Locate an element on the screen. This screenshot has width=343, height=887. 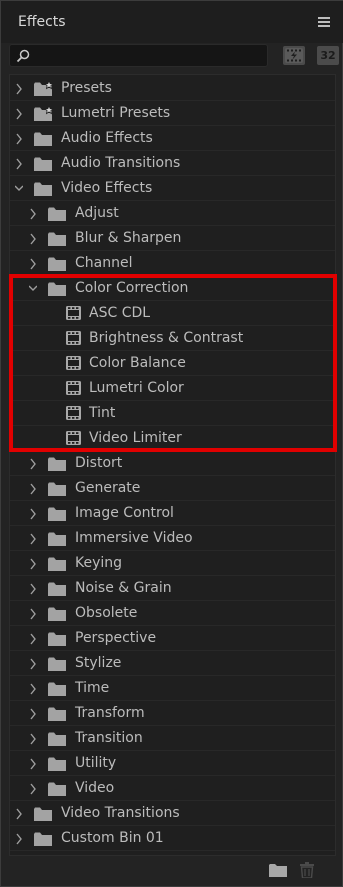
tree-row-brightness-and-contrast: Brightness & Contrast is located at coordinates (172, 338).